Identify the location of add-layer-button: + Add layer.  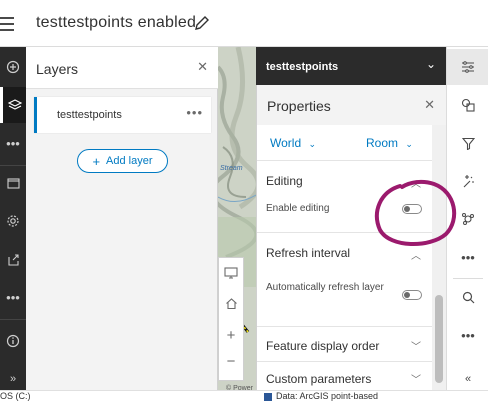
(122, 161).